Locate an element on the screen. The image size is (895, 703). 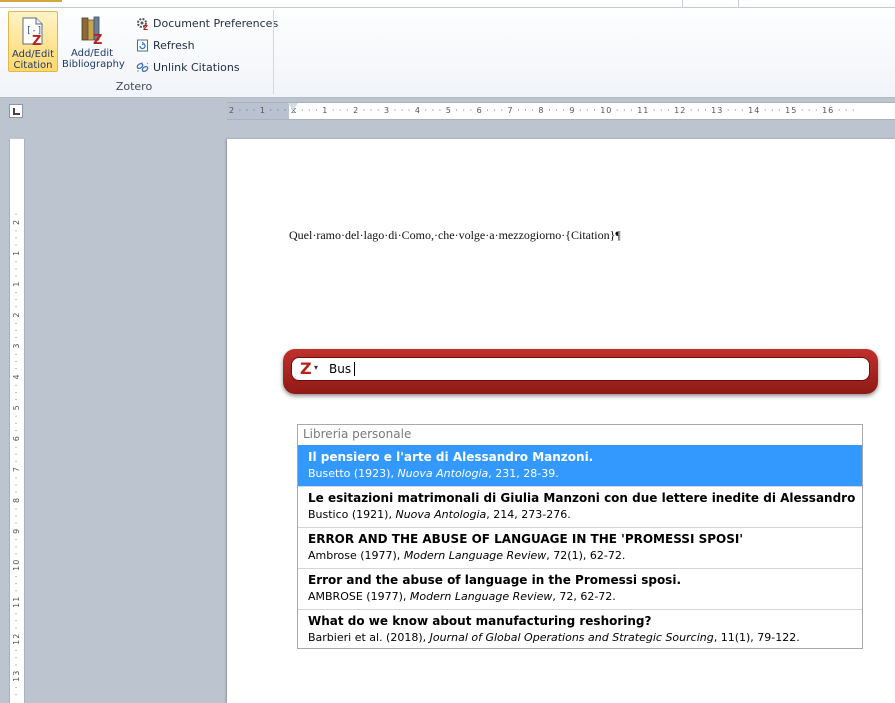
text-caret is located at coordinates (354, 369).